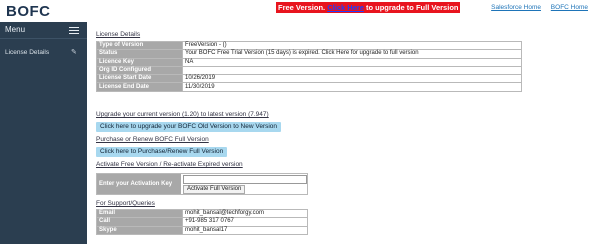 The height and width of the screenshot is (244, 600). What do you see at coordinates (74, 52) in the screenshot?
I see `pencil-icon: ✎` at bounding box center [74, 52].